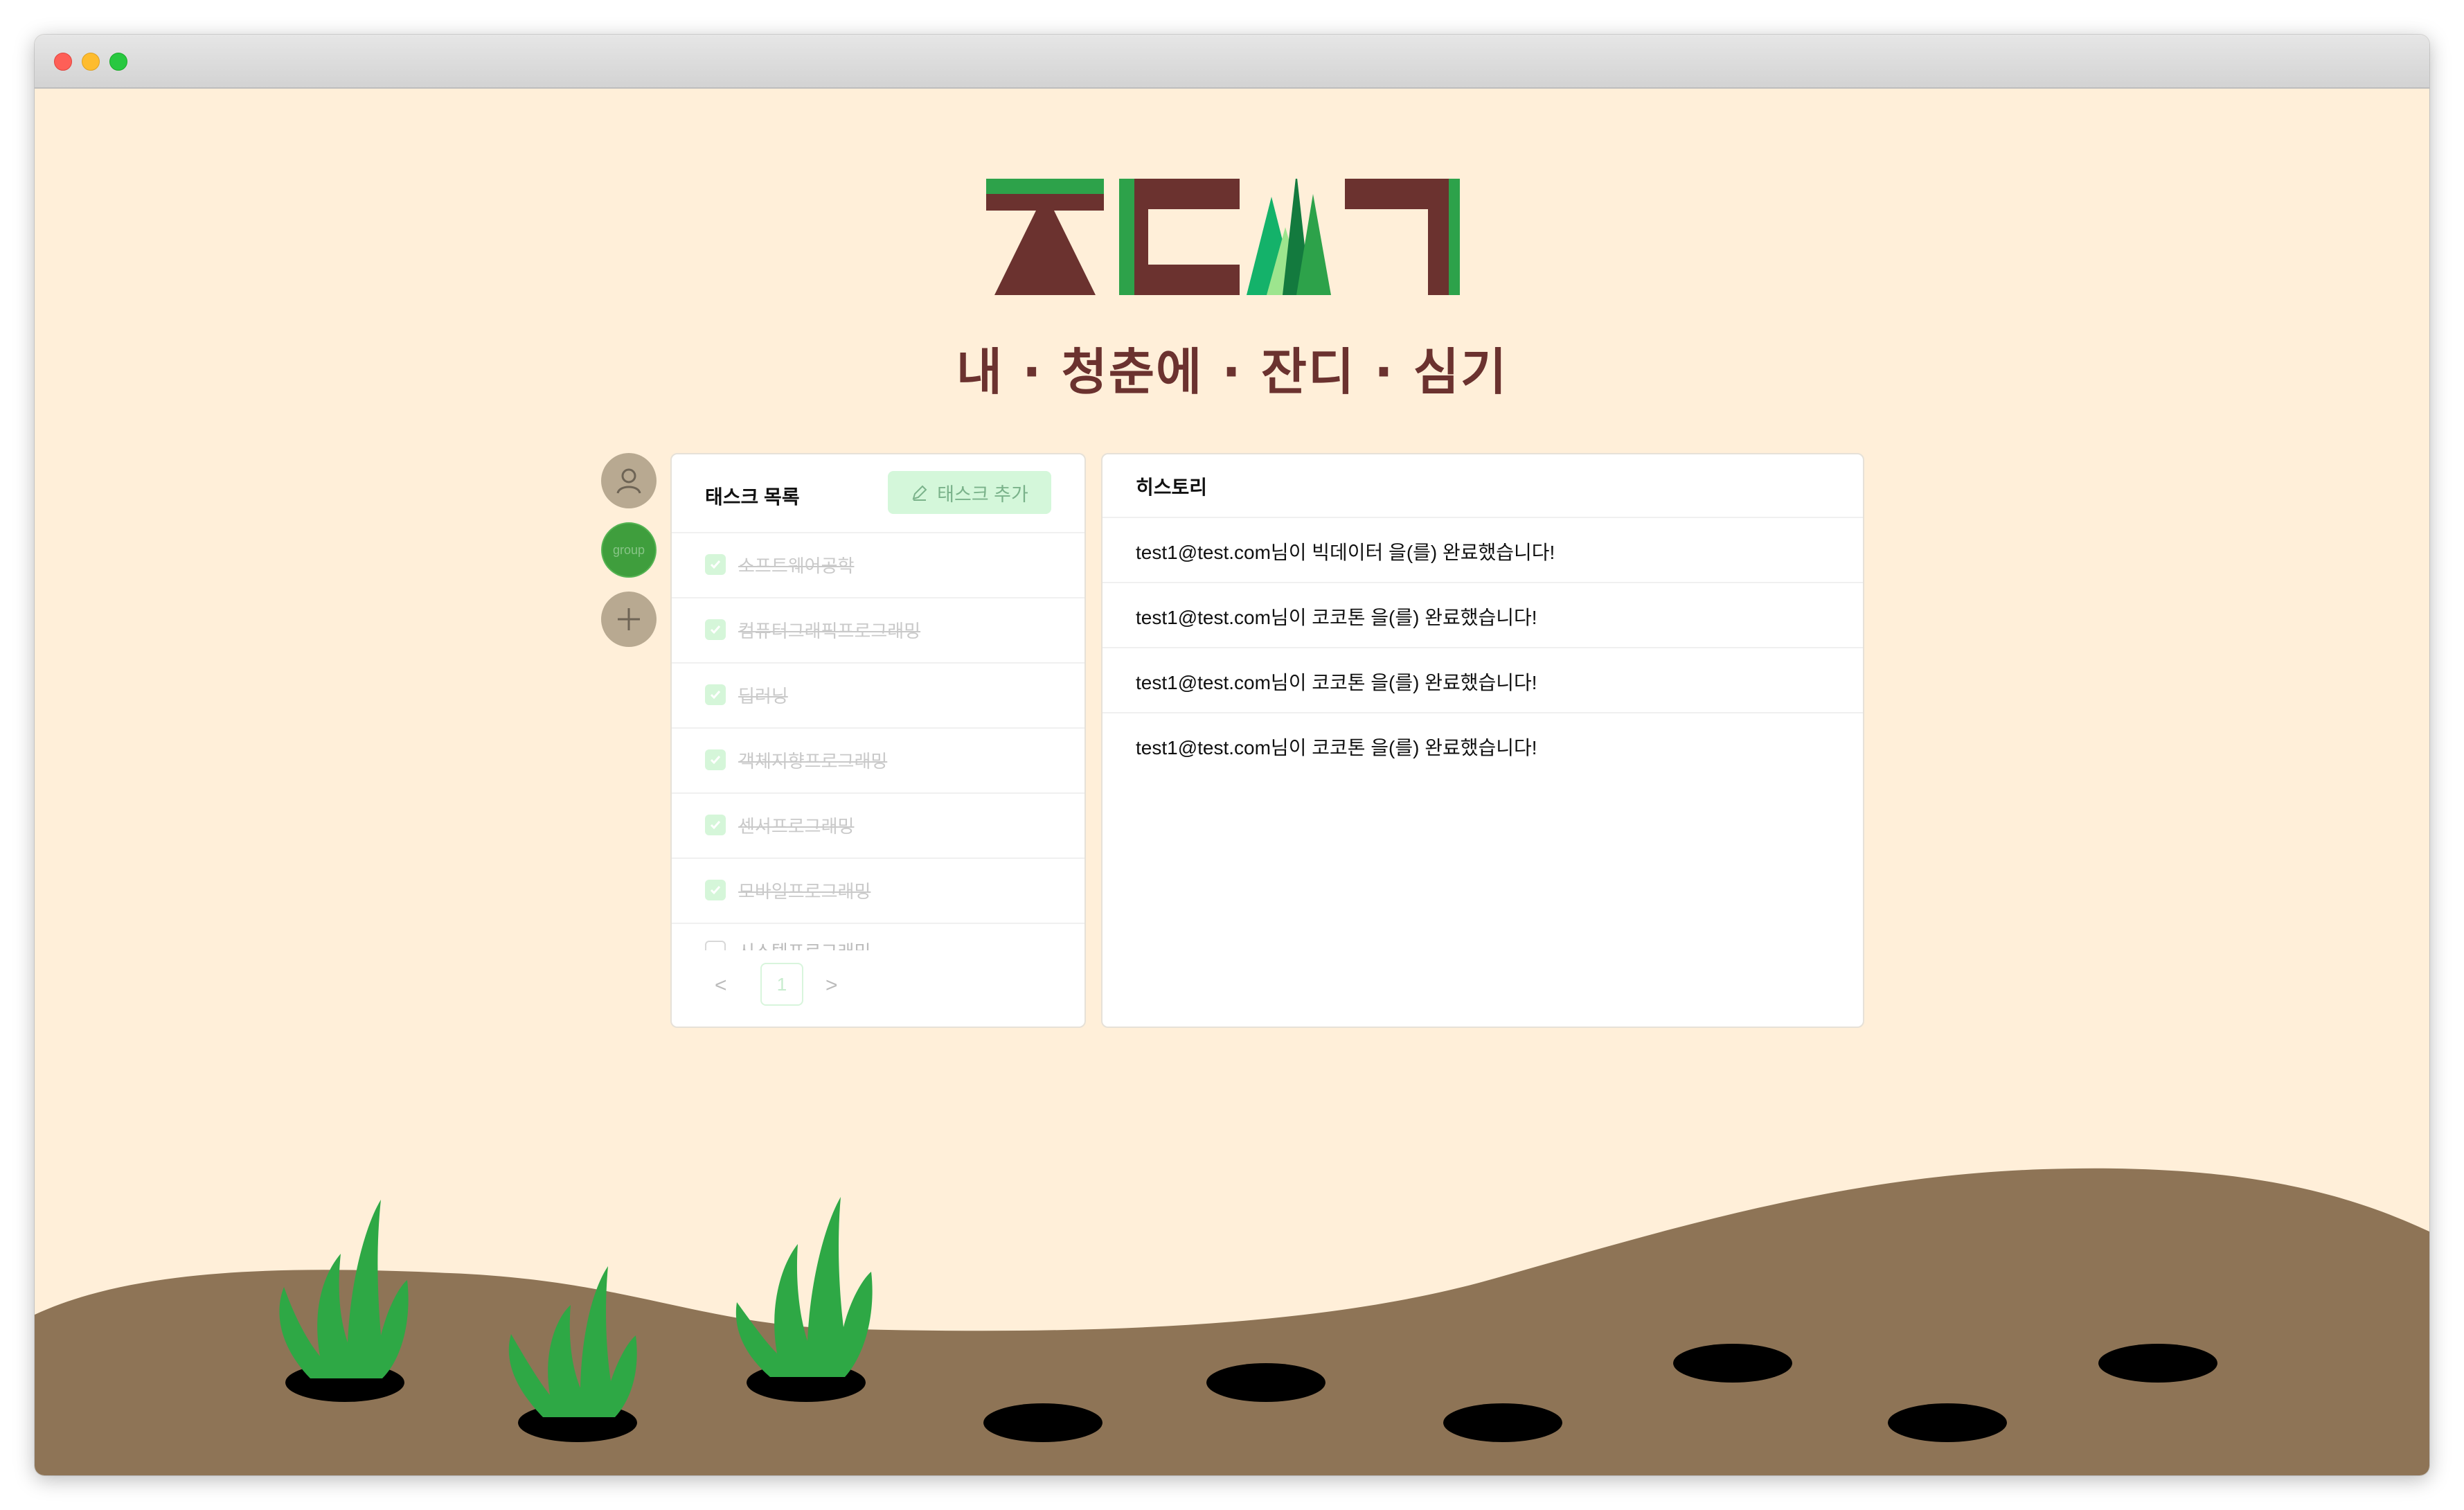 The image size is (2464, 1510). Describe the element at coordinates (63, 62) in the screenshot. I see `close-window-button` at that location.